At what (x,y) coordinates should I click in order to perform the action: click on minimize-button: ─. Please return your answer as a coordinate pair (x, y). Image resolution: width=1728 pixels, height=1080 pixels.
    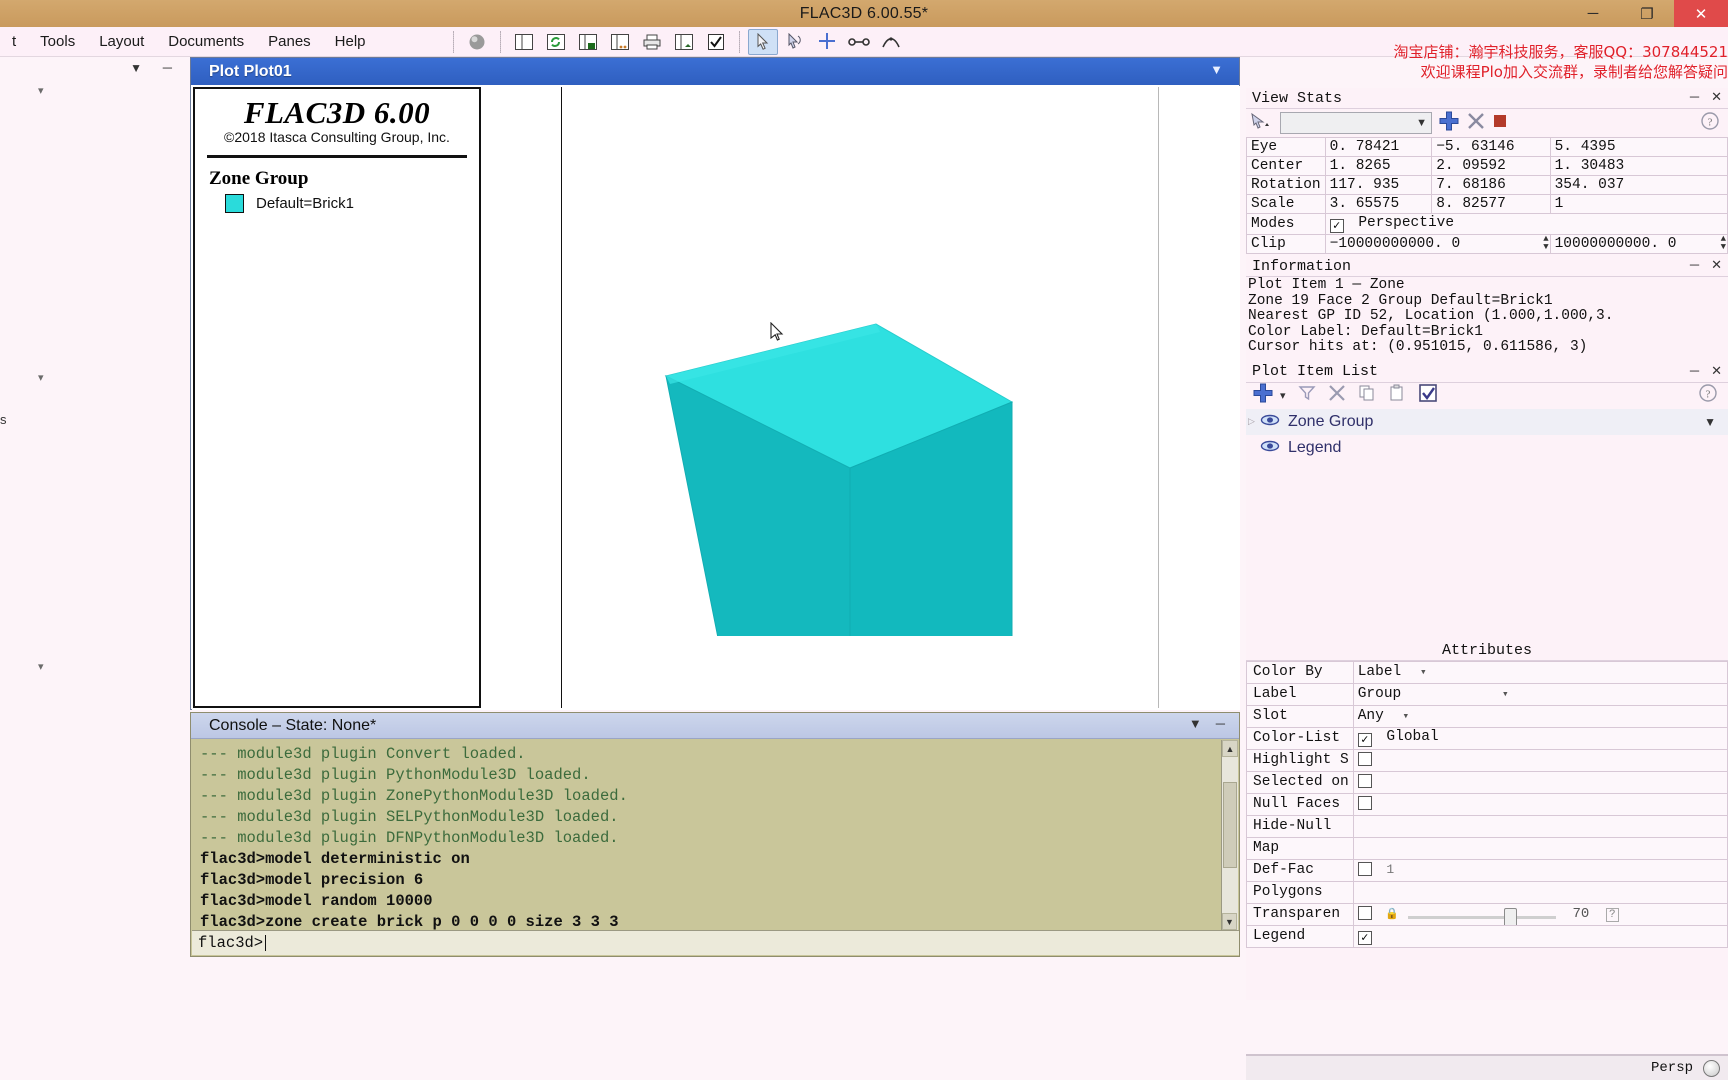
    Looking at the image, I should click on (1593, 13).